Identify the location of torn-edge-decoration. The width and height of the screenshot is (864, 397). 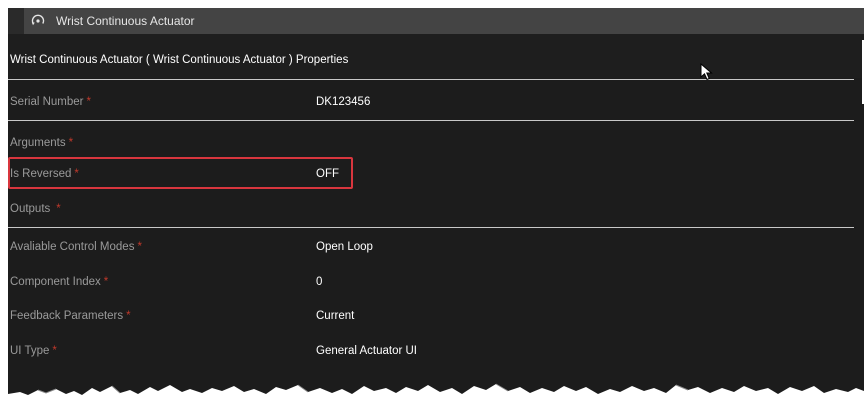
(436, 390).